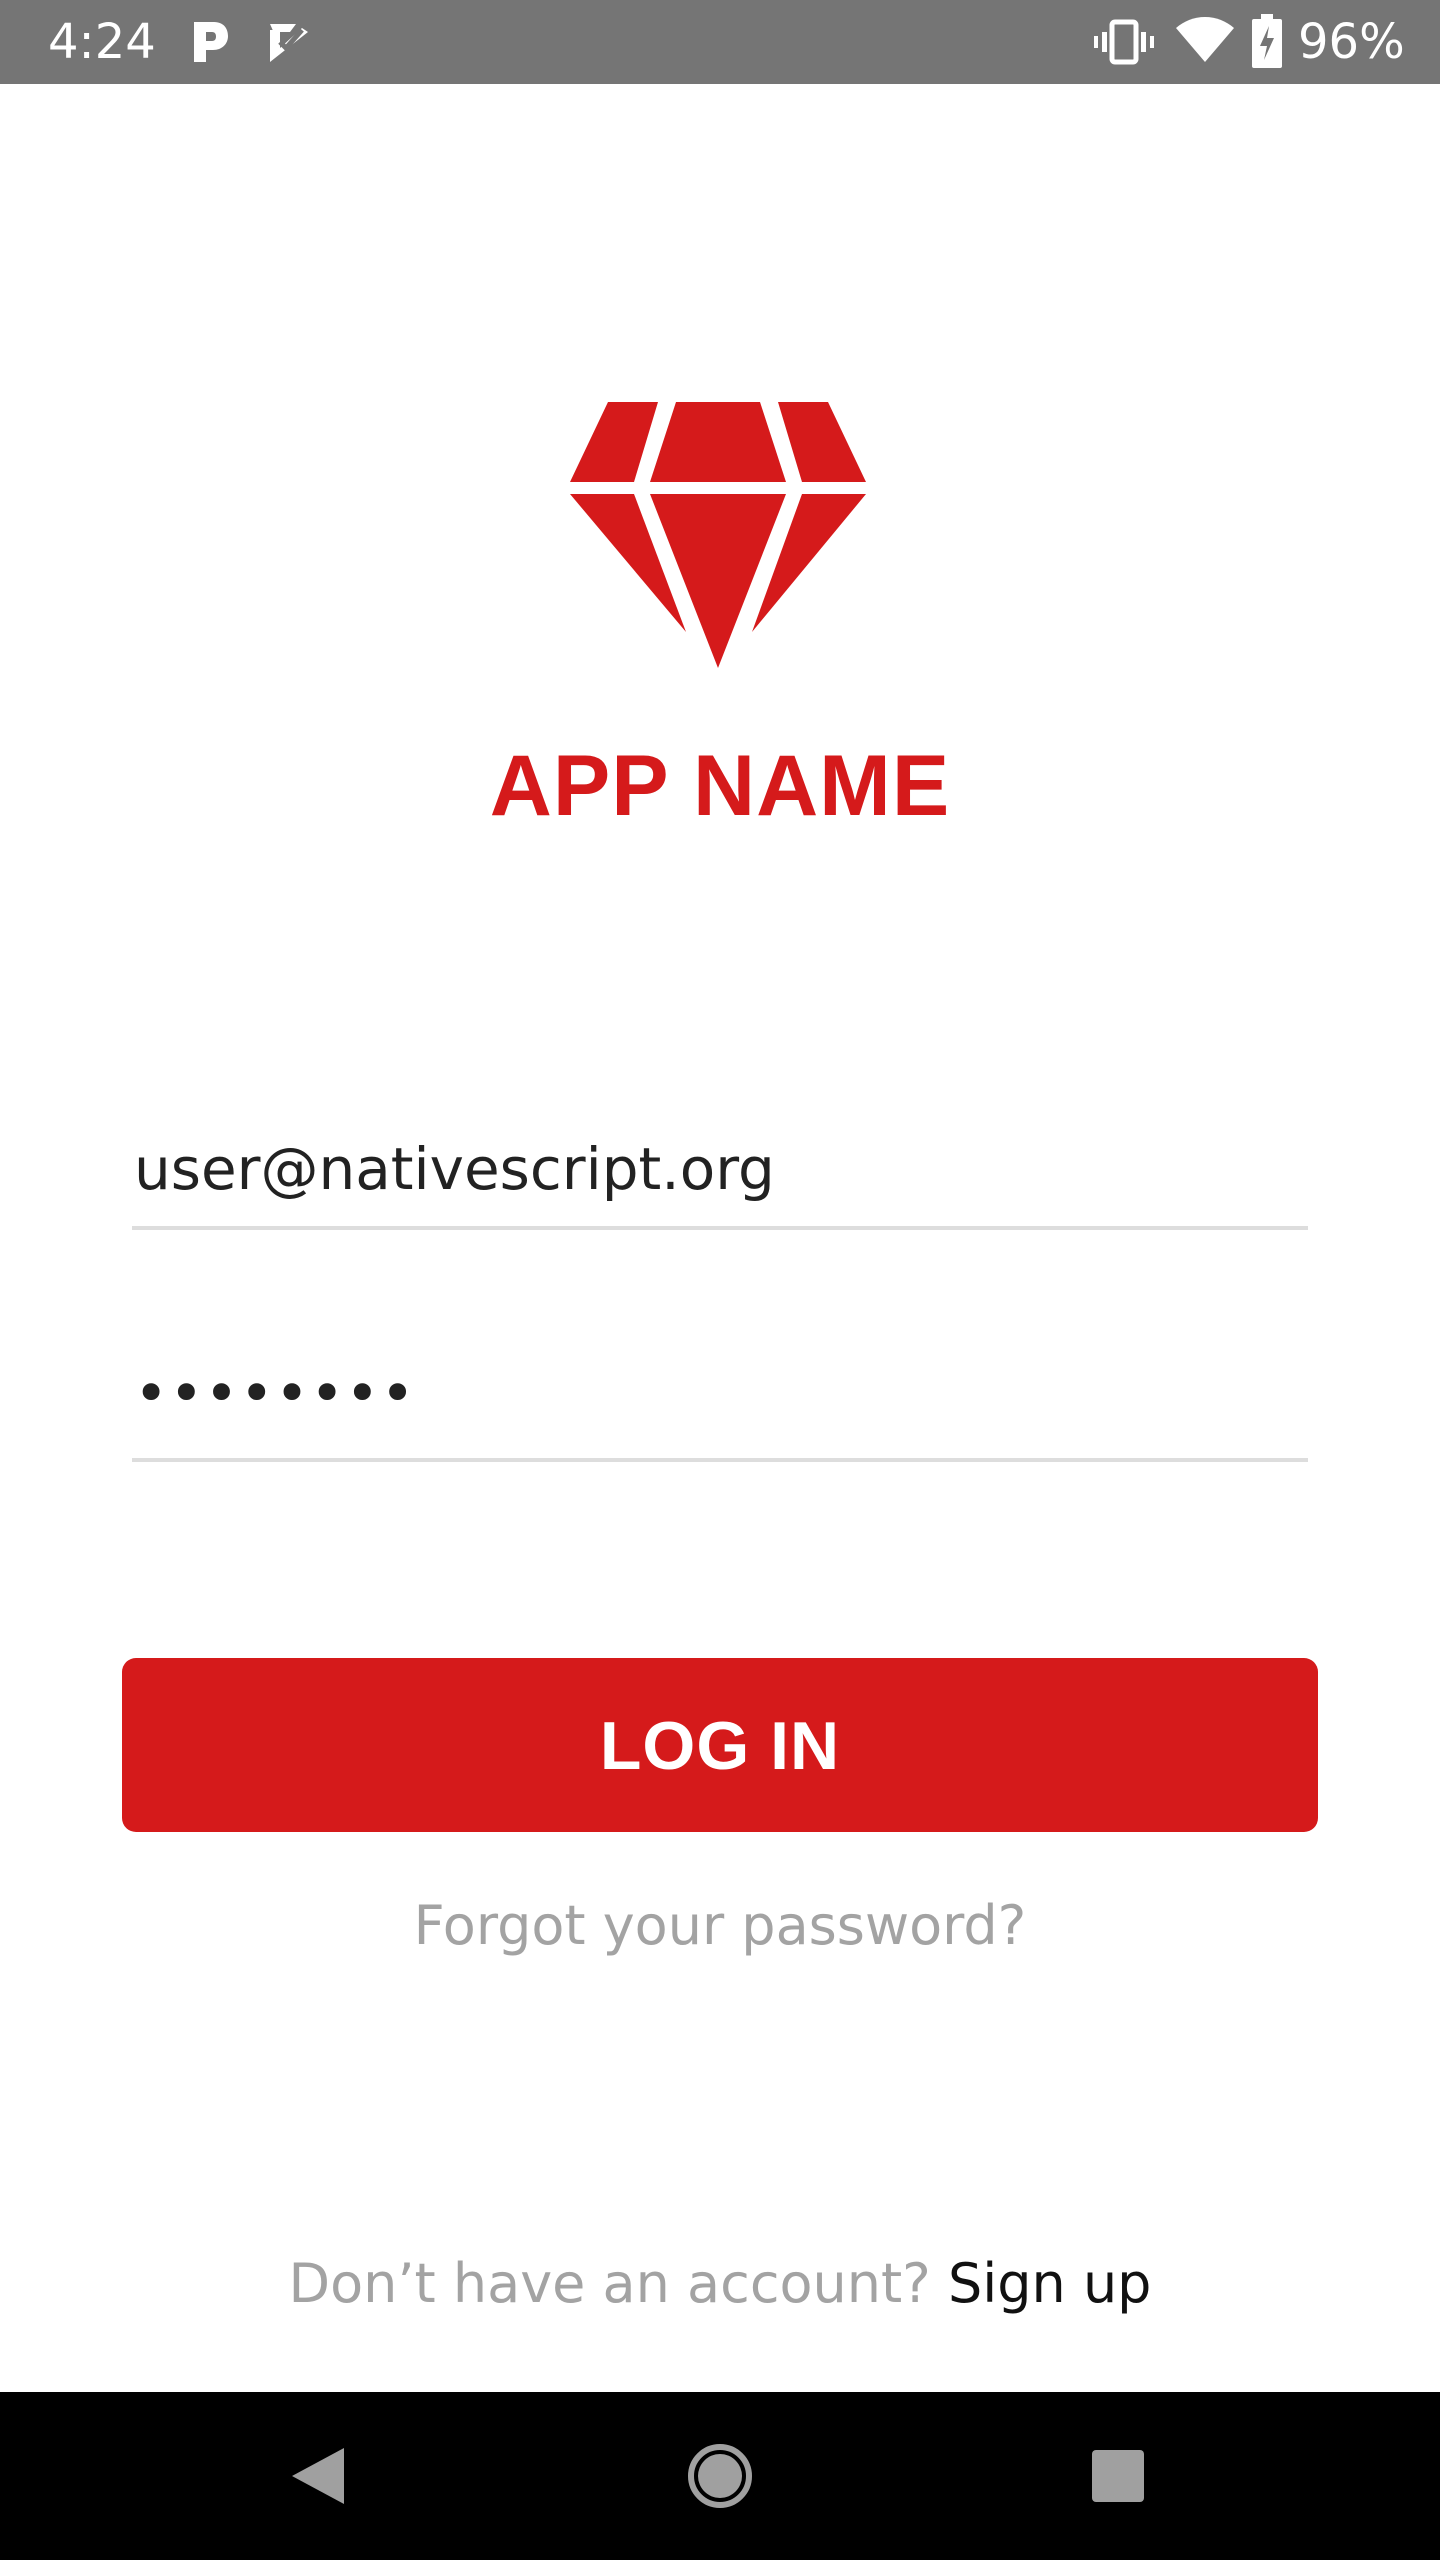 This screenshot has width=1440, height=2560. Describe the element at coordinates (211, 42) in the screenshot. I see `parking-app-icon` at that location.